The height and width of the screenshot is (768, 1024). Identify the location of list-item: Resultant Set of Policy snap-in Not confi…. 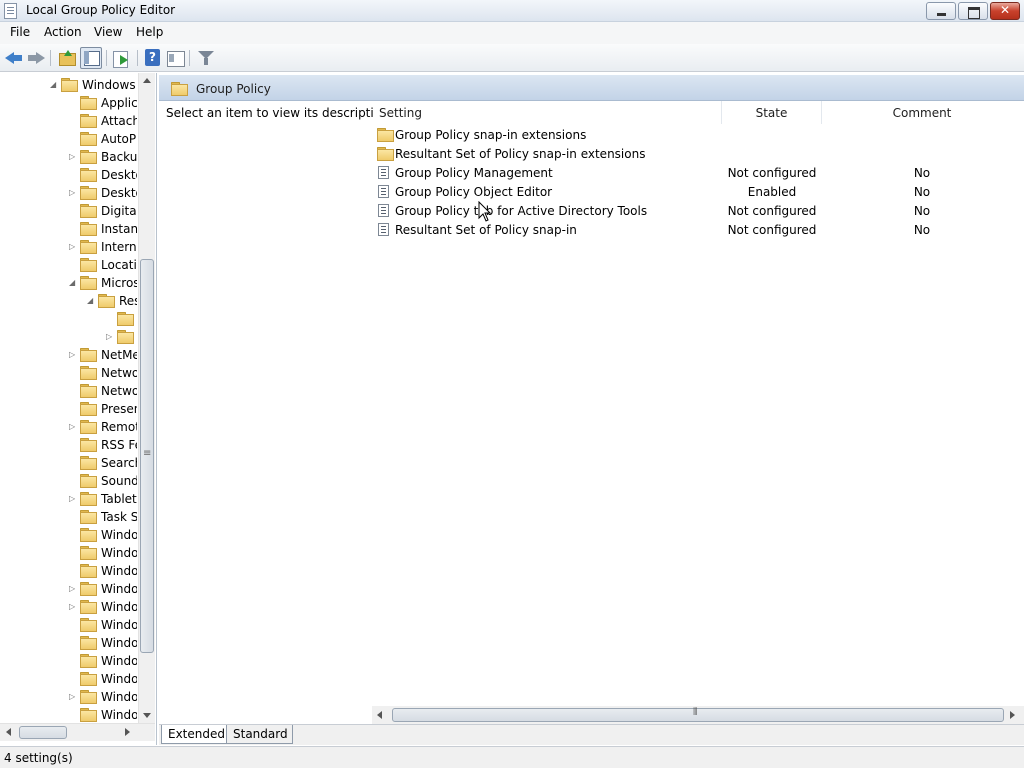
(699, 229).